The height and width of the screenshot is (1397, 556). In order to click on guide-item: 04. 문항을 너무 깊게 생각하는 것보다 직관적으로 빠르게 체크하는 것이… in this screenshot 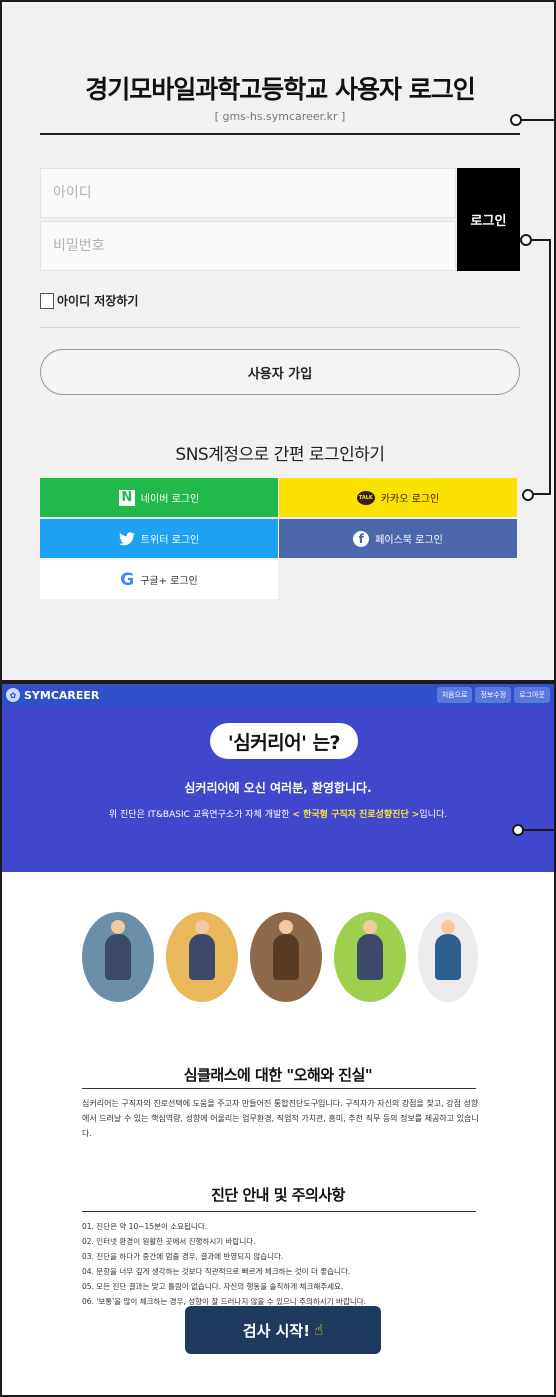, I will do `click(216, 1271)`.